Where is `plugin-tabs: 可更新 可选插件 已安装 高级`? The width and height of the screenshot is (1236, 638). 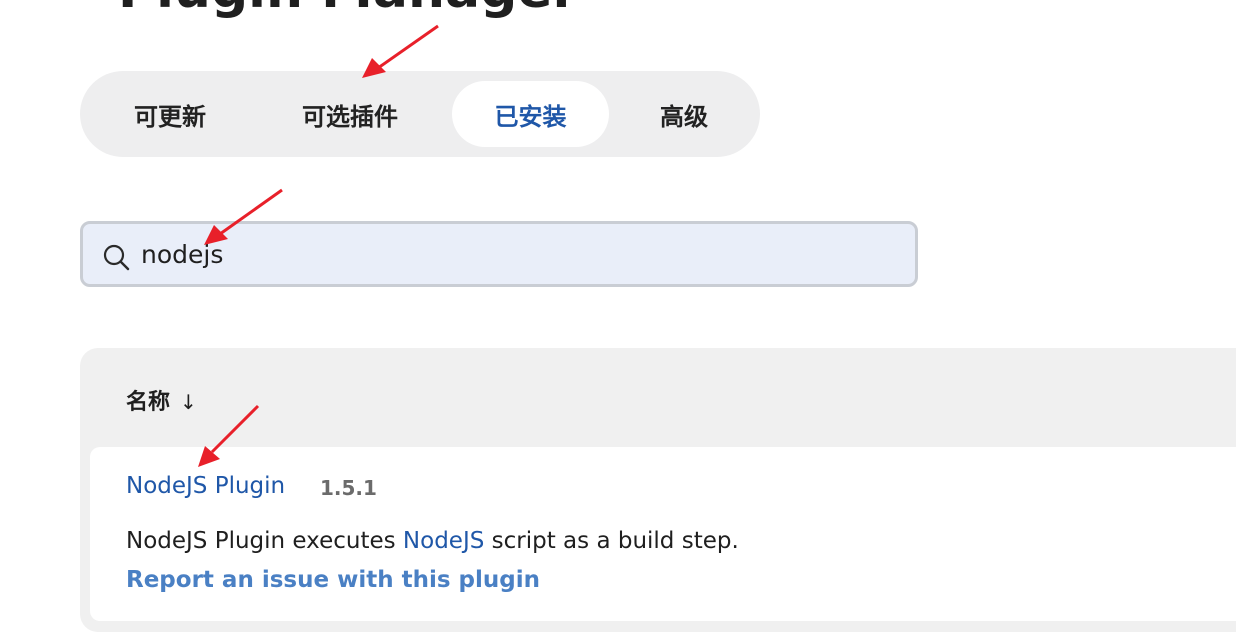 plugin-tabs: 可更新 可选插件 已安装 高级 is located at coordinates (420, 114).